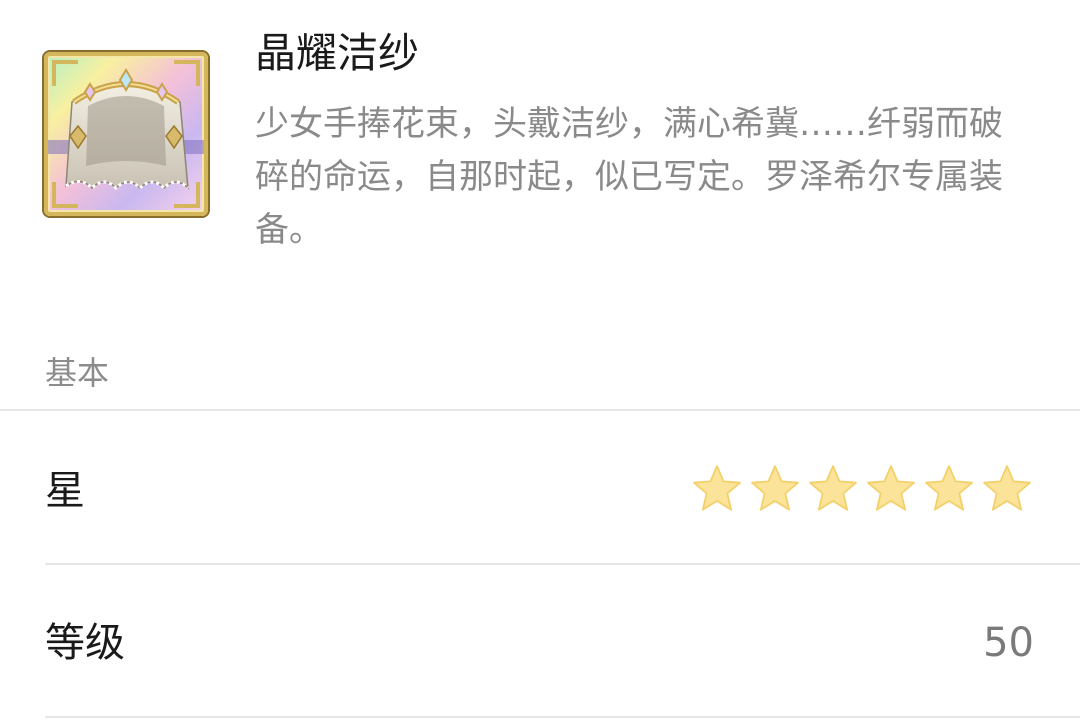 The width and height of the screenshot is (1080, 720). I want to click on section-divider, so click(540, 410).